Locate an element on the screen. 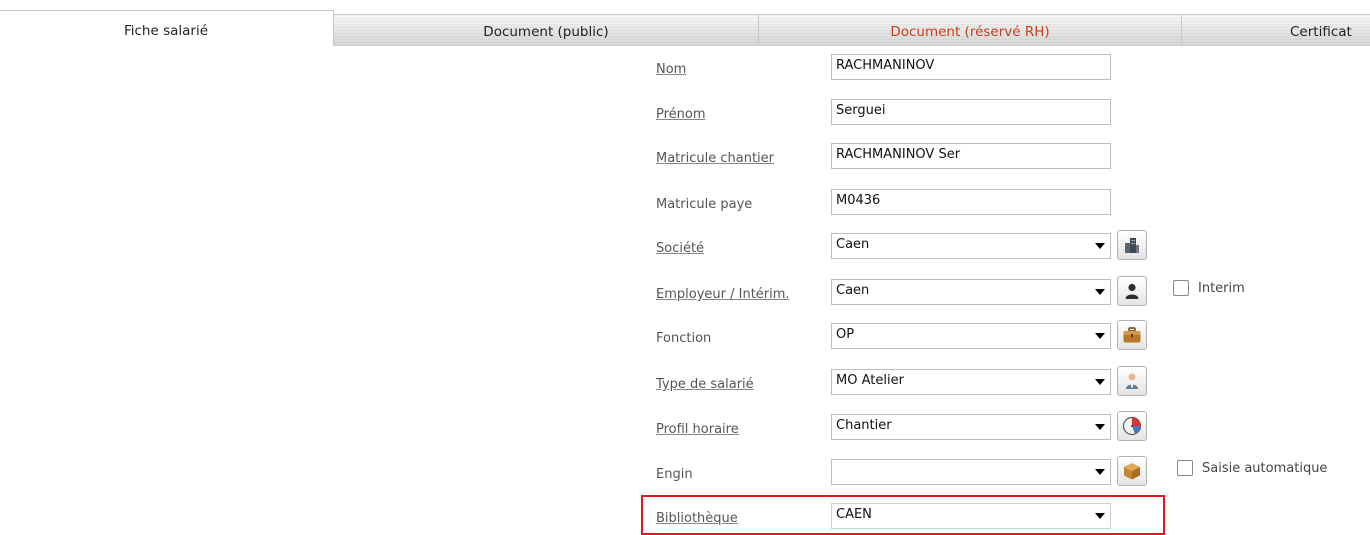 The height and width of the screenshot is (535, 1370). engin-label: Engin is located at coordinates (674, 474).